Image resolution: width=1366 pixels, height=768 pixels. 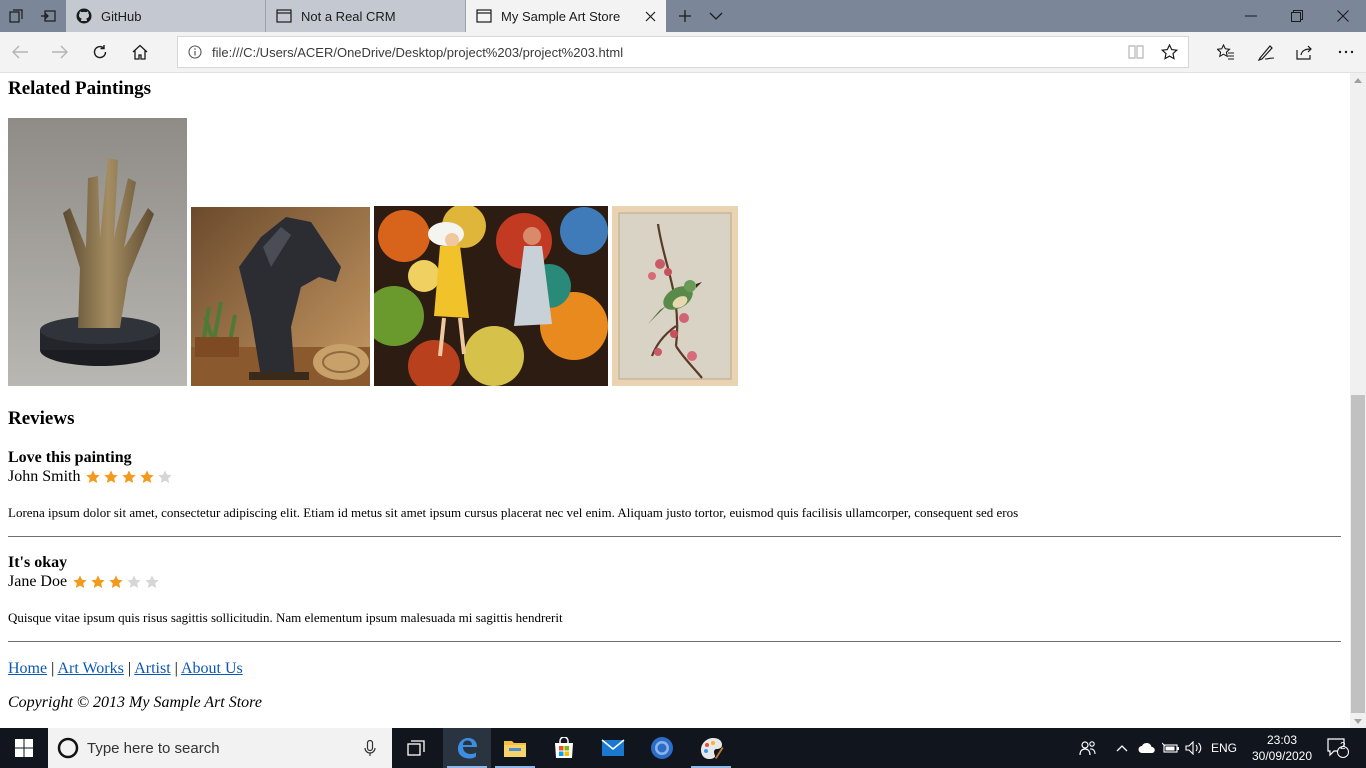 What do you see at coordinates (716, 16) in the screenshot?
I see `tab-preview-chevron-icon` at bounding box center [716, 16].